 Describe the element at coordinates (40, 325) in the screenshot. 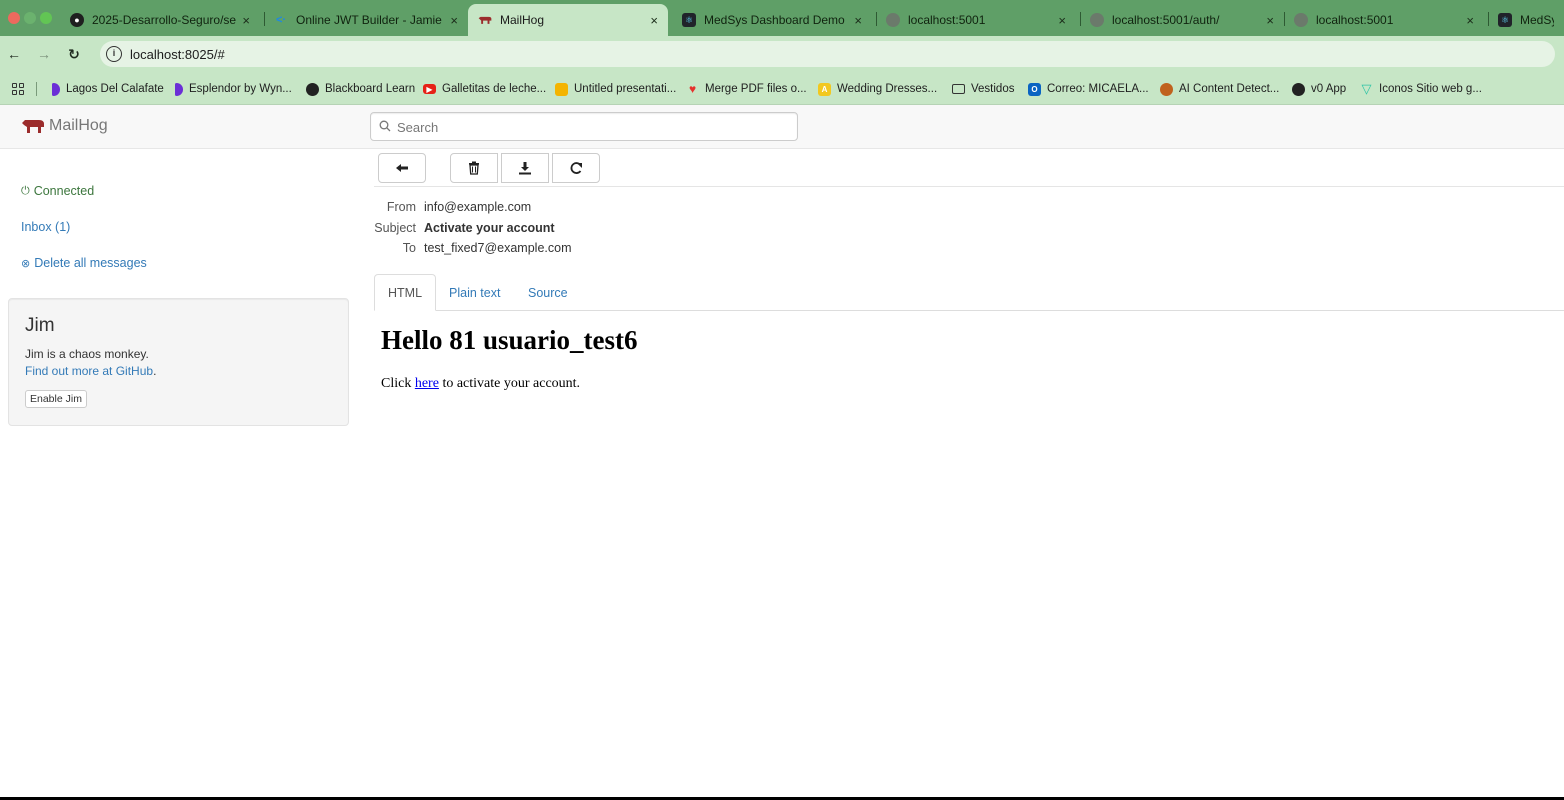

I see `jim-title: Jim` at that location.